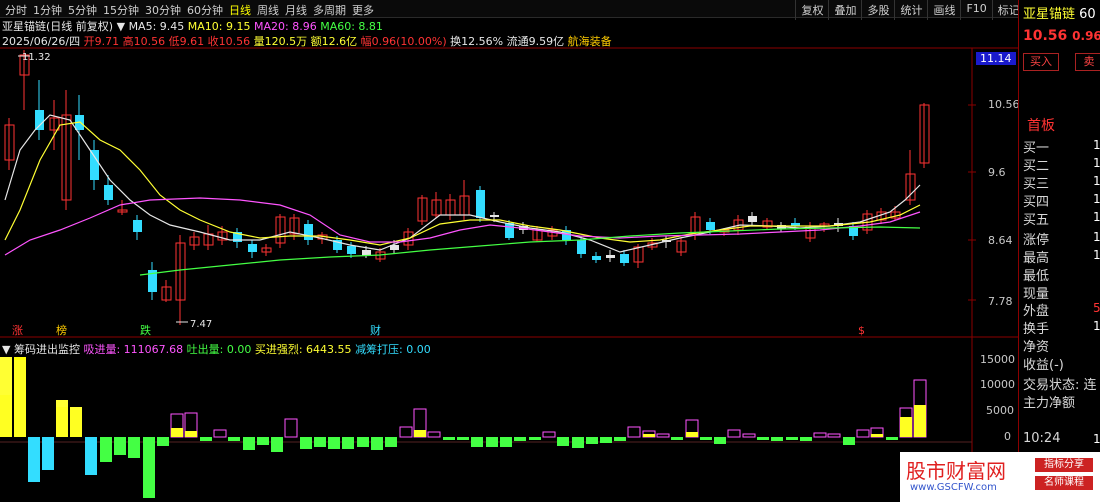 Image resolution: width=1100 pixels, height=502 pixels. I want to click on sell-button: 卖, so click(1087, 62).